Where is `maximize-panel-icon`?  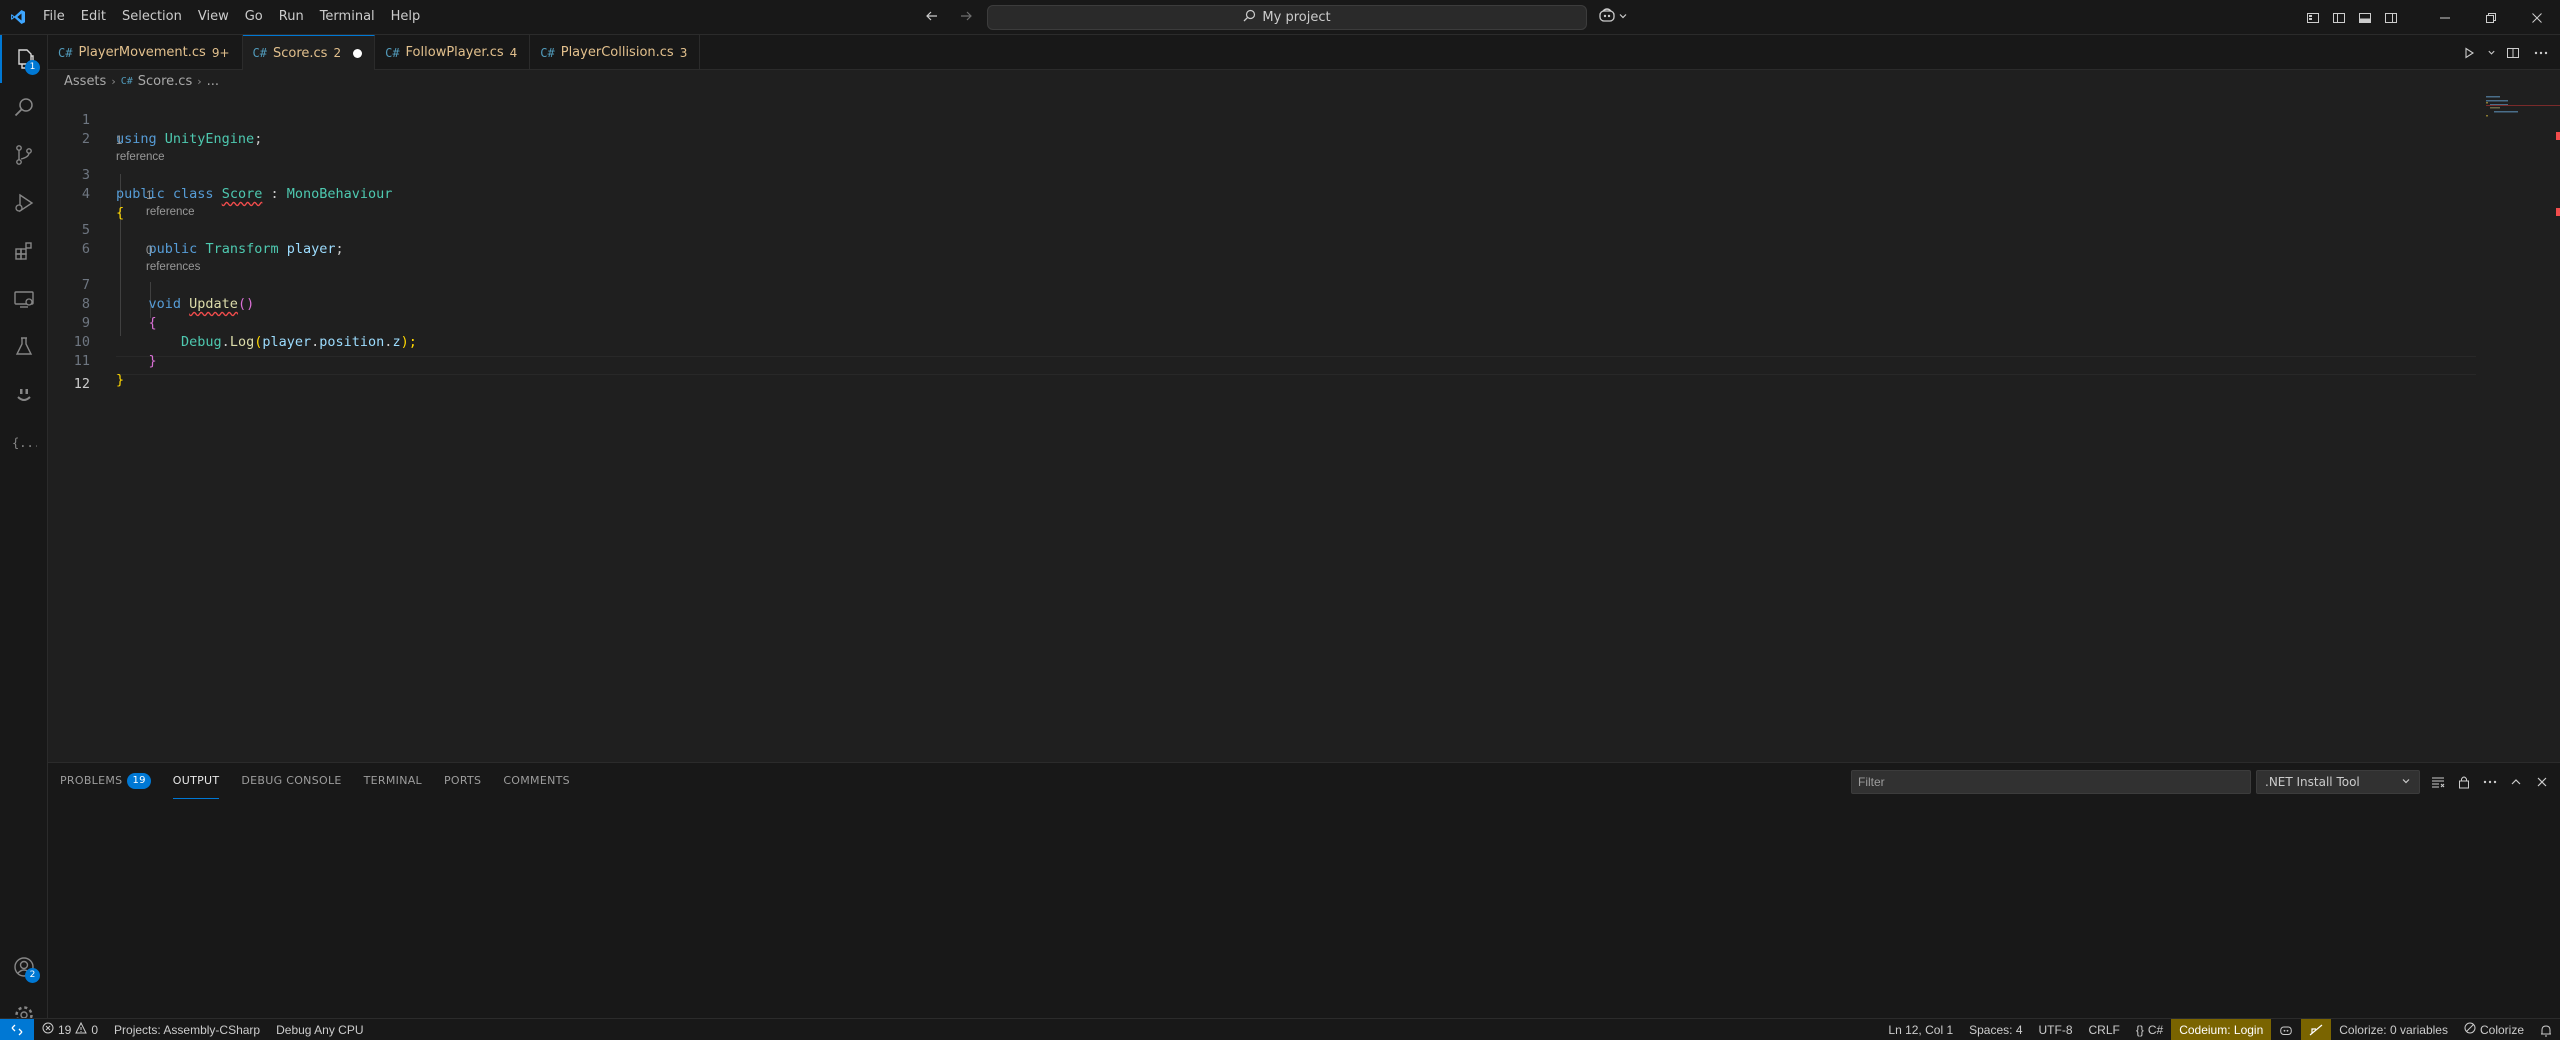
maximize-panel-icon is located at coordinates (2516, 782).